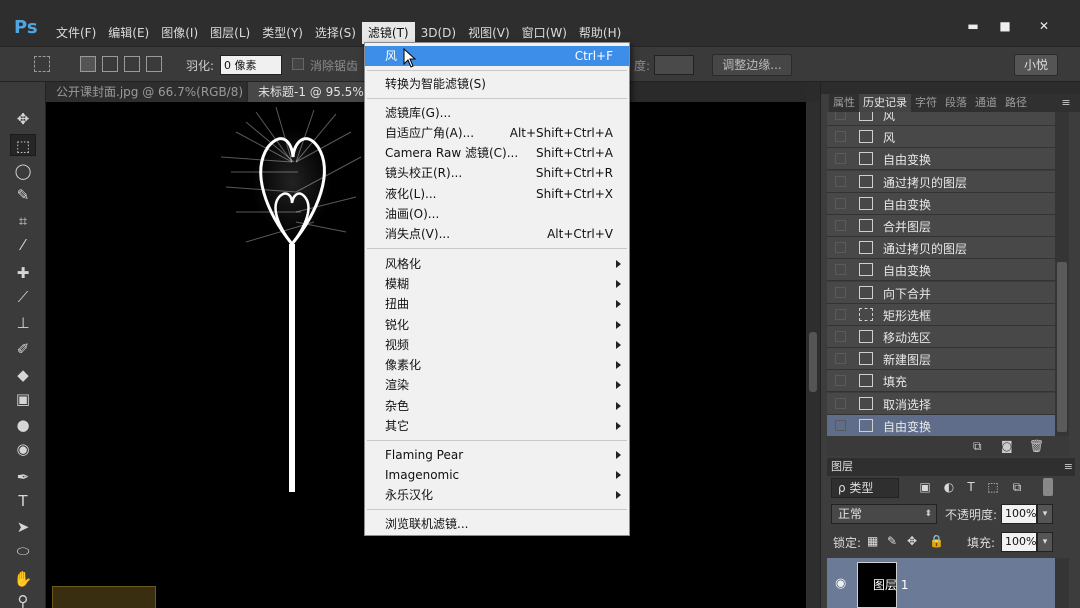 This screenshot has width=1080, height=608. What do you see at coordinates (925, 487) in the screenshot?
I see `pixel-filter-icon: ▣` at bounding box center [925, 487].